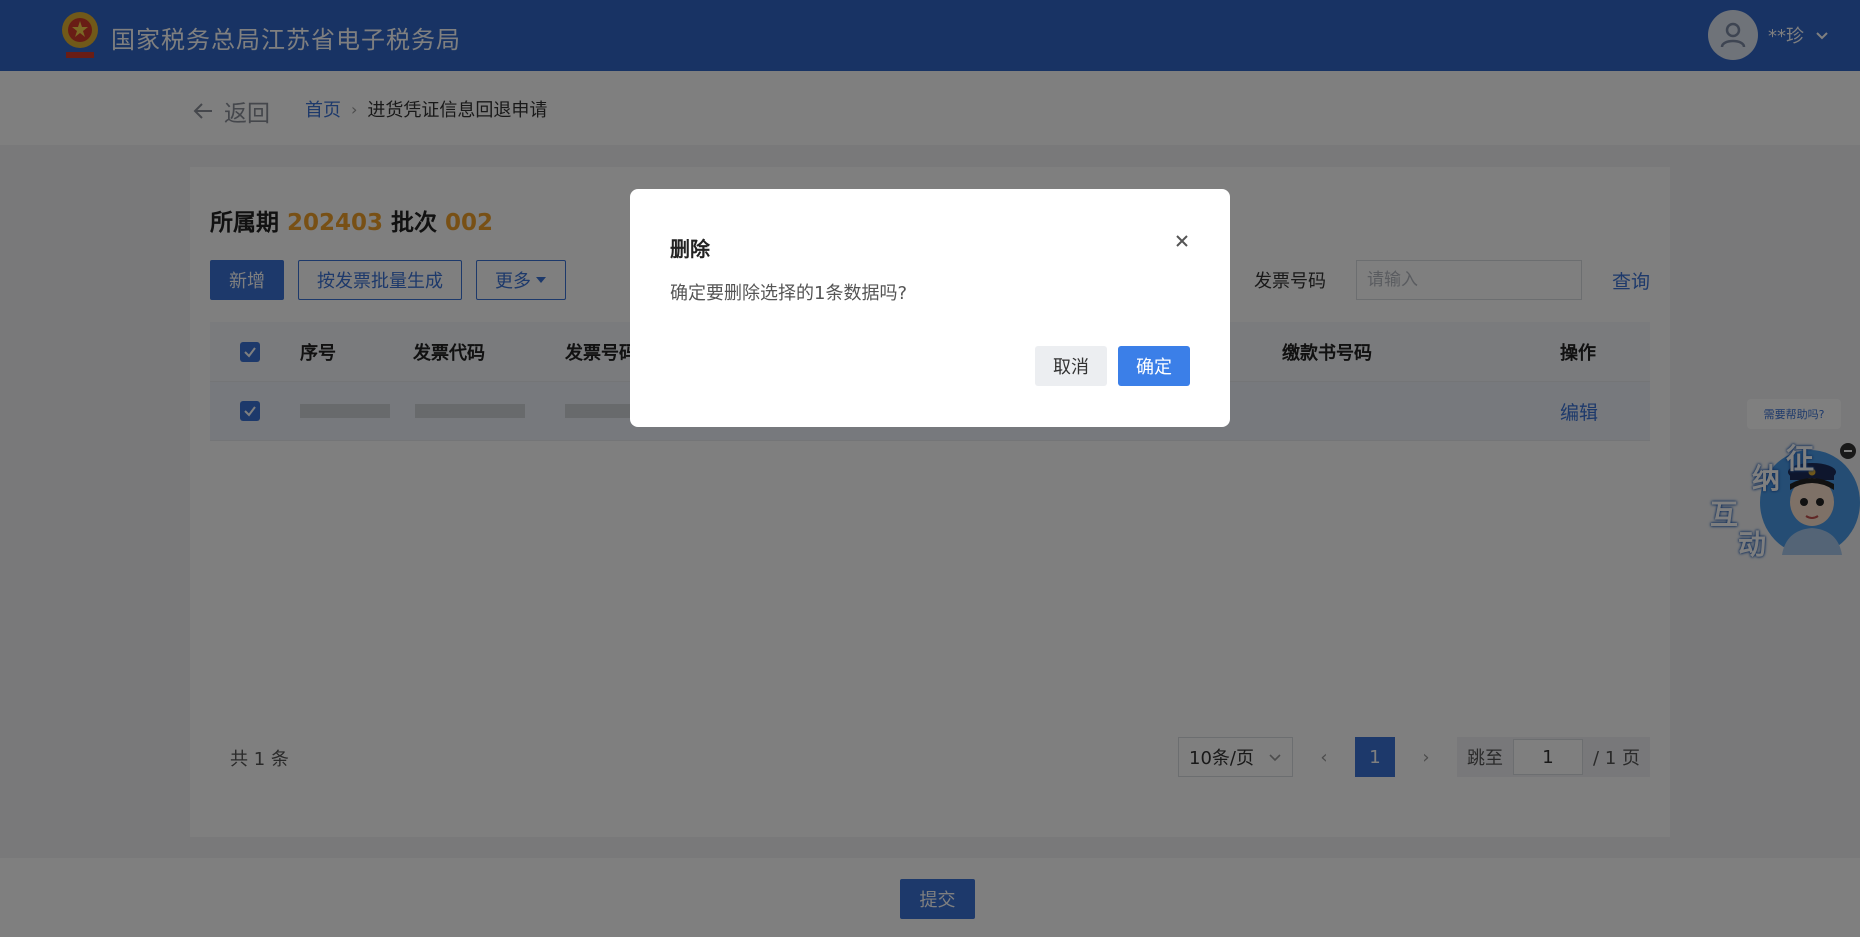 This screenshot has height=937, width=1860. What do you see at coordinates (1154, 366) in the screenshot?
I see `confirm-button: 确定` at bounding box center [1154, 366].